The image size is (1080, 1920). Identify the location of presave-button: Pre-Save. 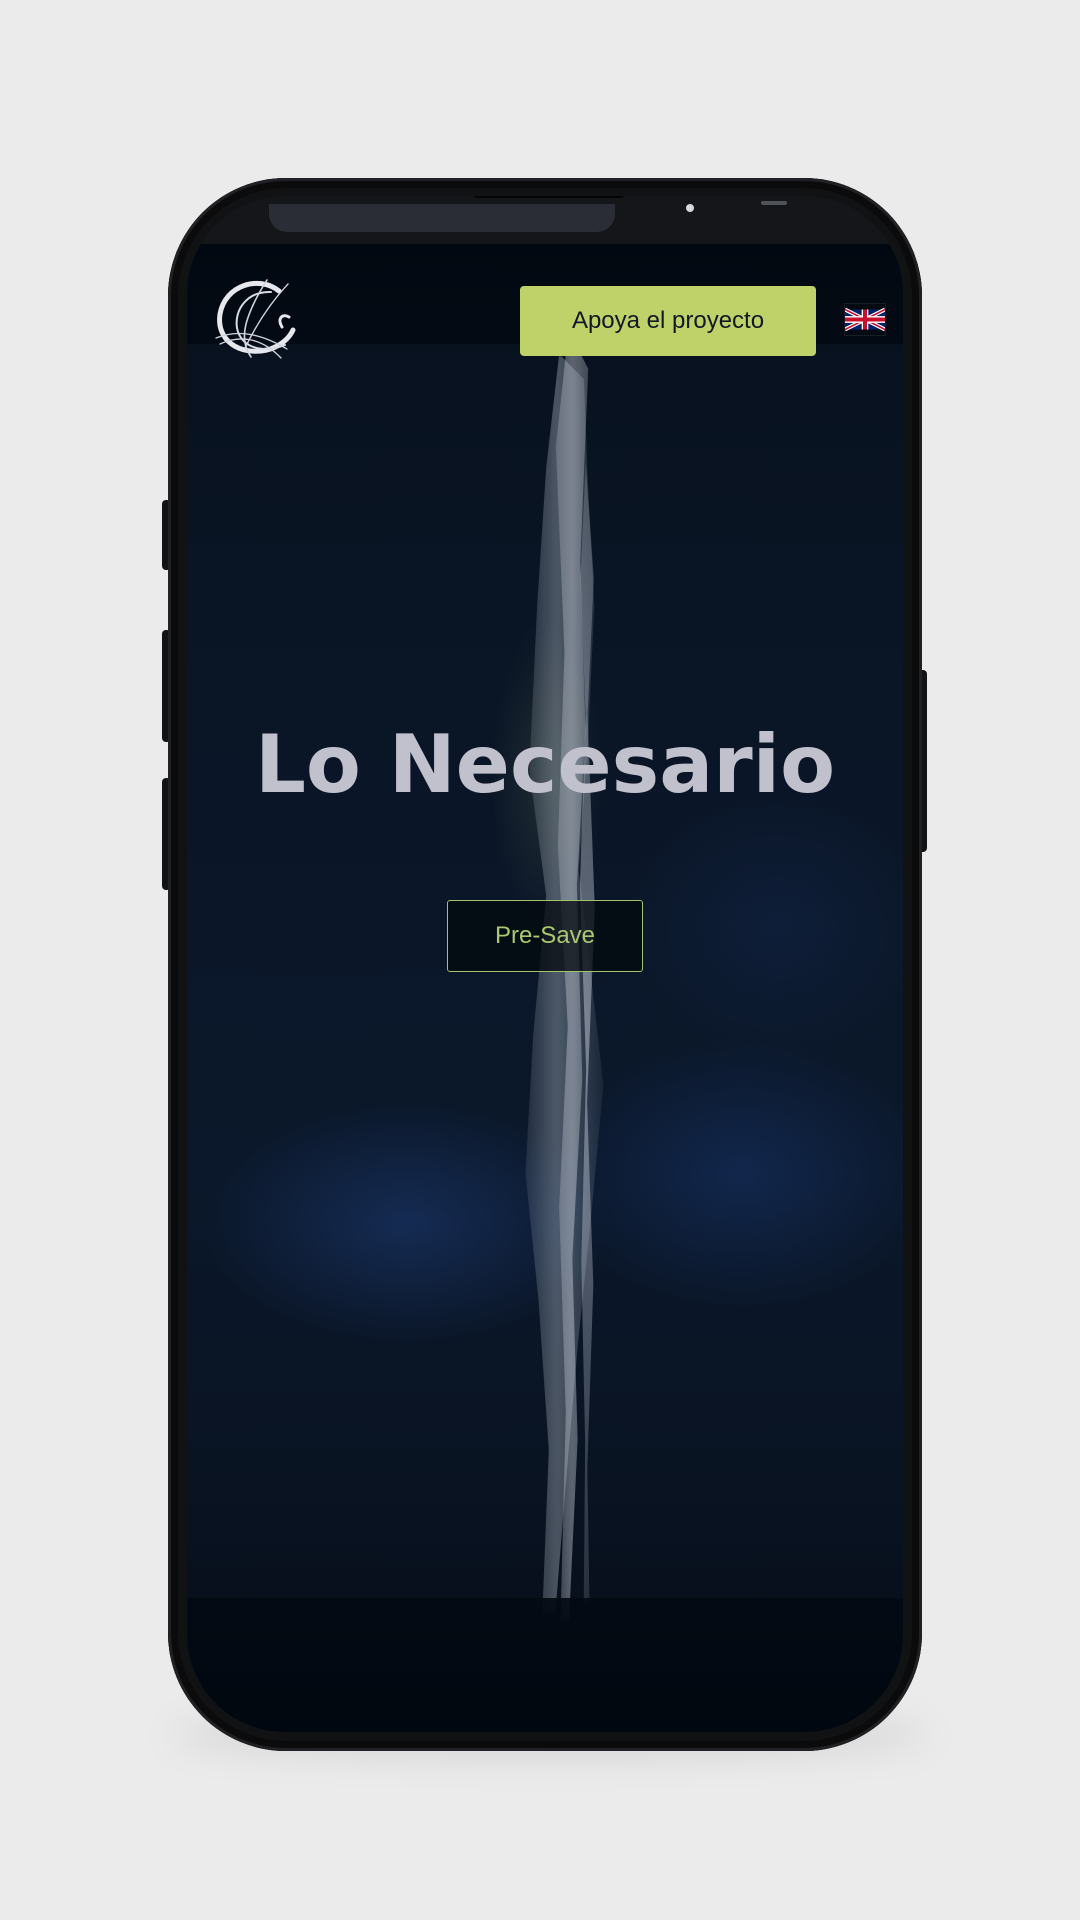
(545, 936).